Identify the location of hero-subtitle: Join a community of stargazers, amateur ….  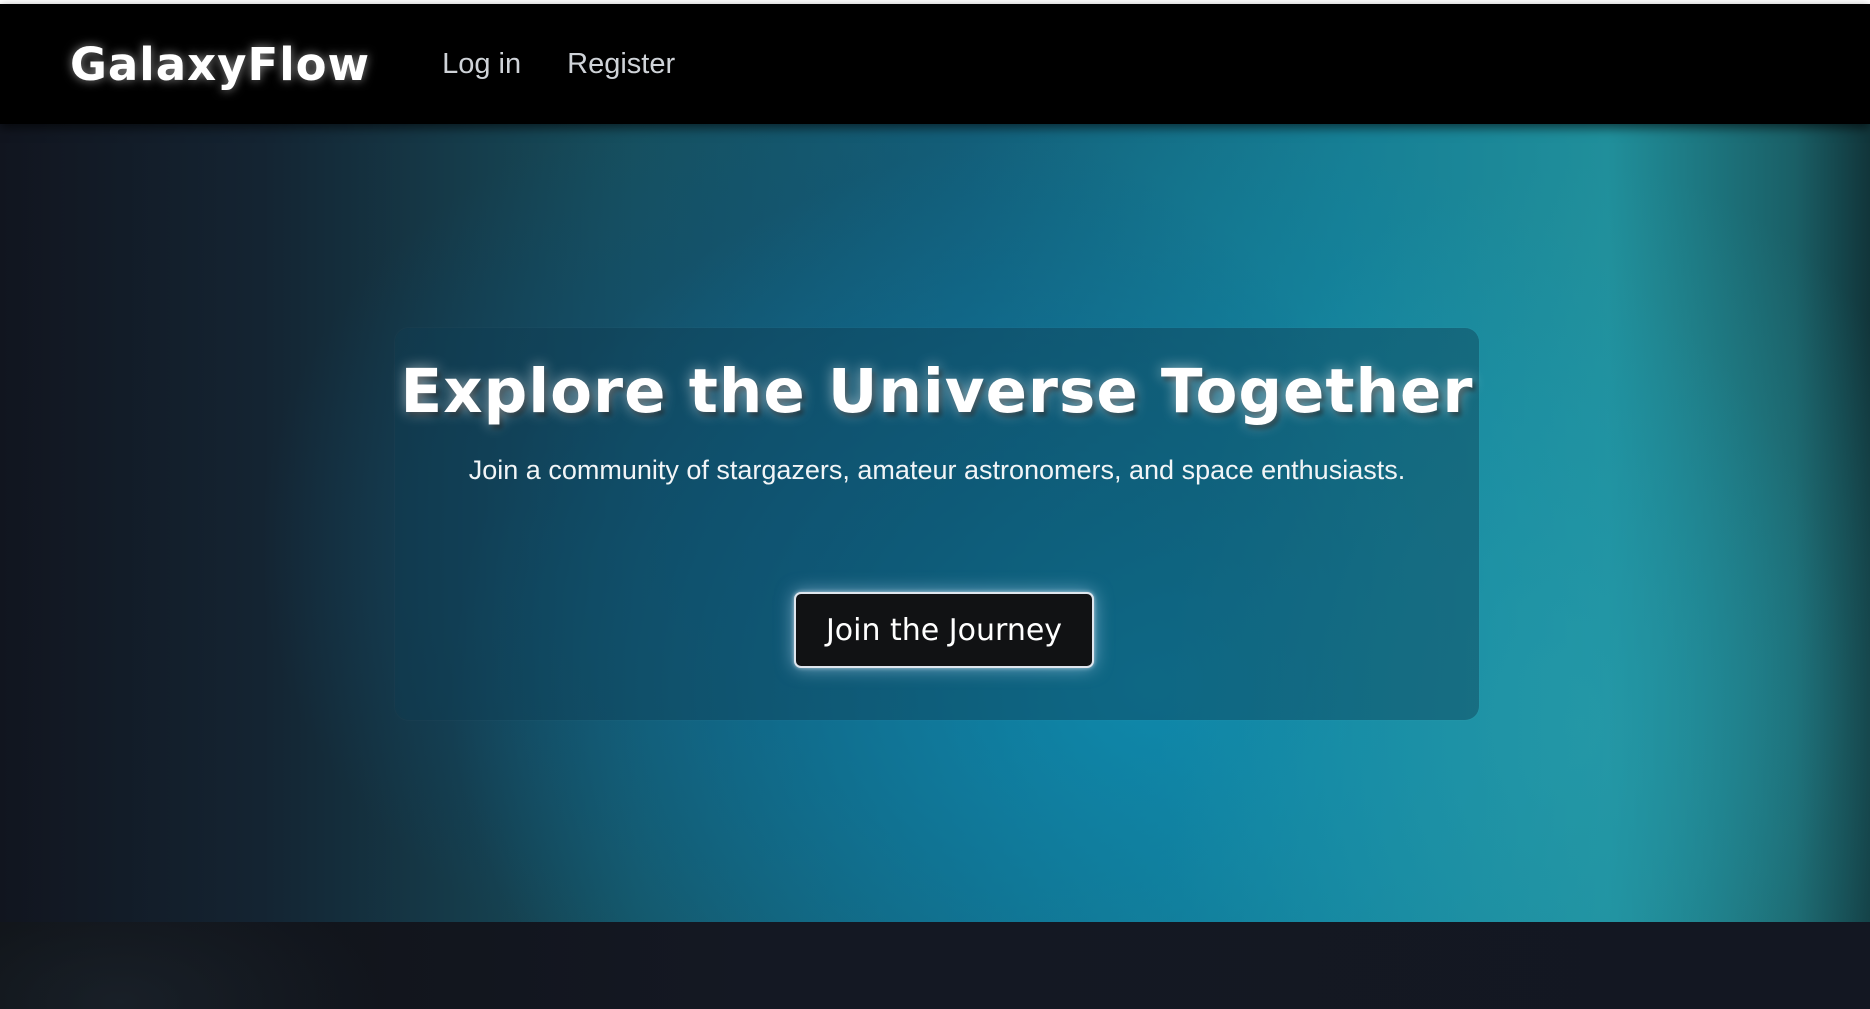
(937, 470).